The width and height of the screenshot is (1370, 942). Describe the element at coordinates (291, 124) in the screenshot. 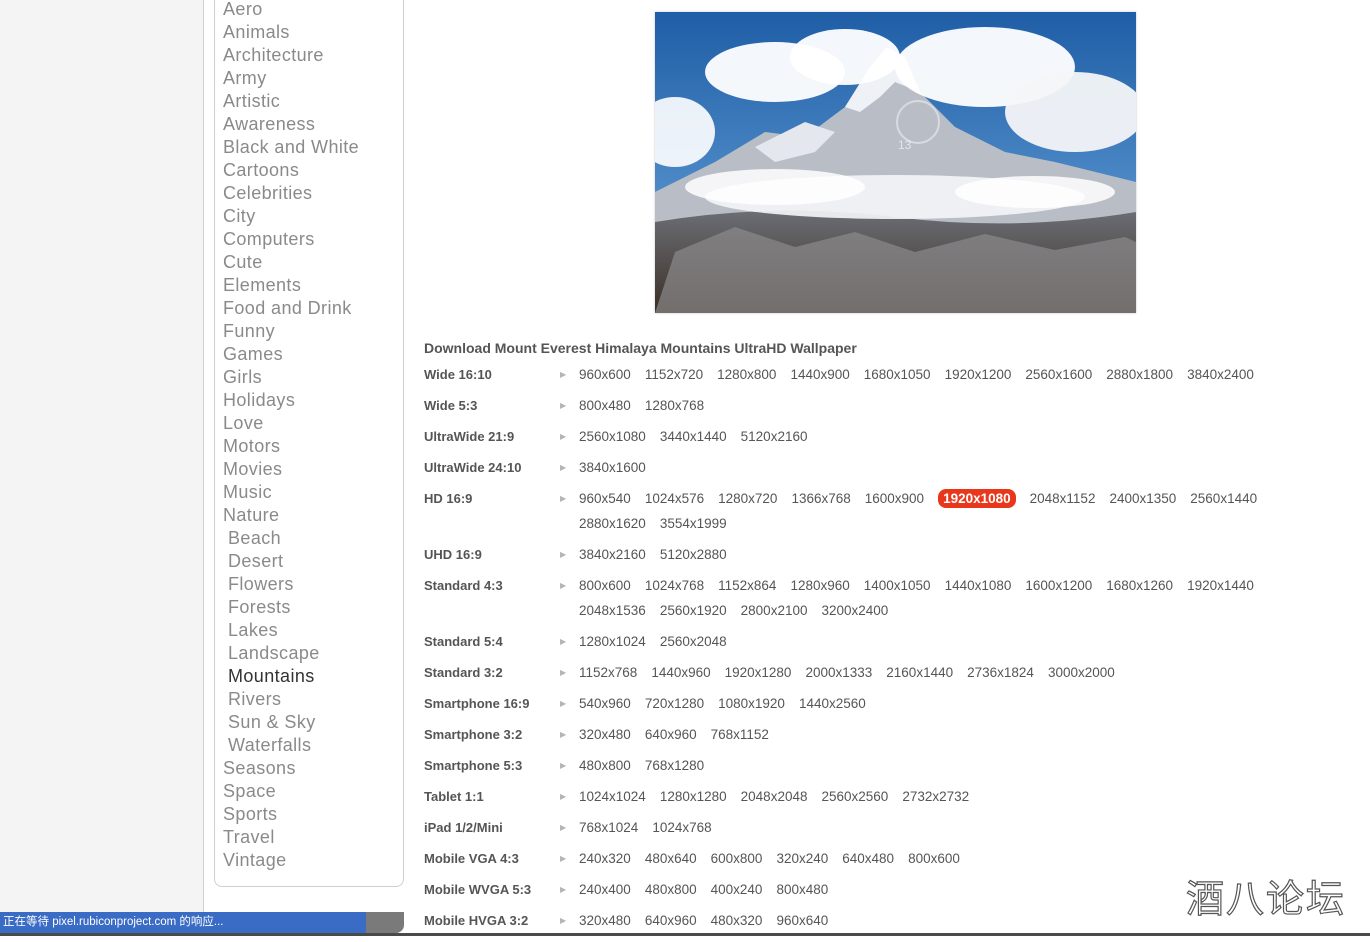

I see `category-item-awareness: Awareness` at that location.